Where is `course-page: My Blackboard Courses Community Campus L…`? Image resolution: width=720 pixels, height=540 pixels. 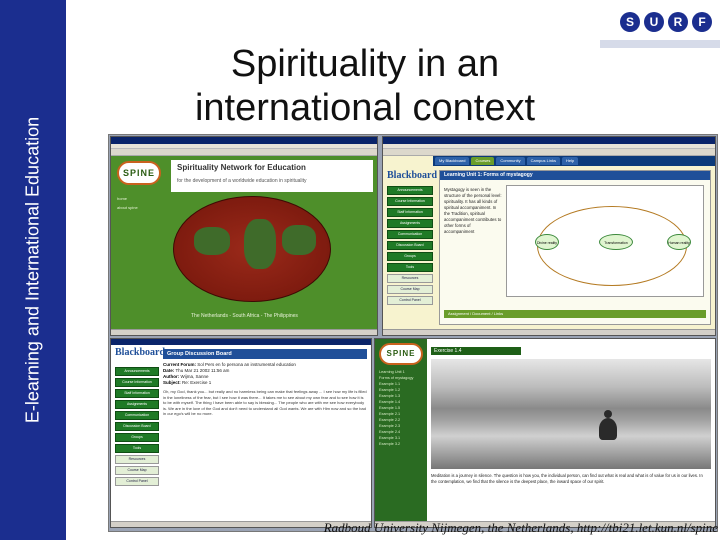 course-page: My Blackboard Courses Community Campus L… is located at coordinates (549, 242).